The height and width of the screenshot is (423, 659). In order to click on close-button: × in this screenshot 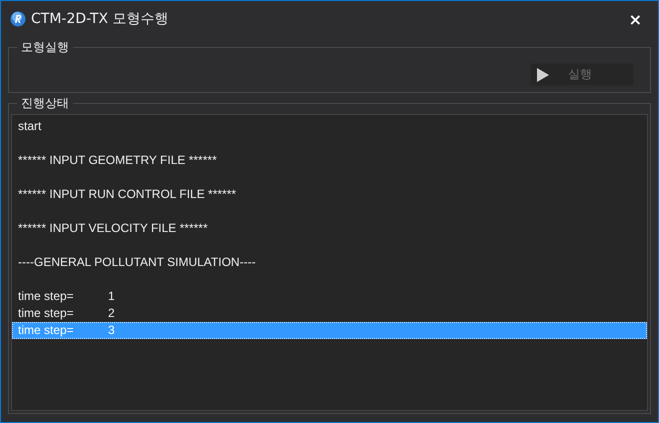, I will do `click(635, 19)`.